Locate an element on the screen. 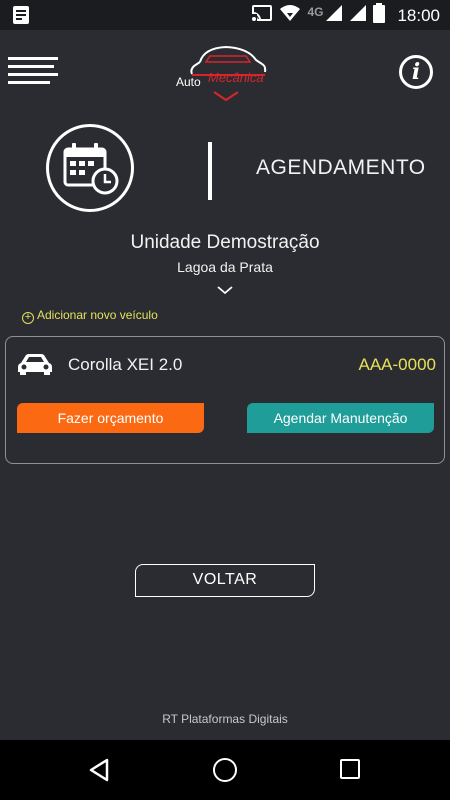  system-nav-bar is located at coordinates (225, 770).